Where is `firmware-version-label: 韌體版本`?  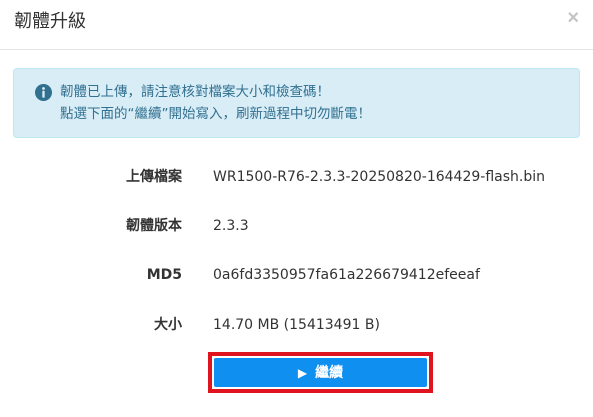
firmware-version-label: 韌體版本 is located at coordinates (154, 226).